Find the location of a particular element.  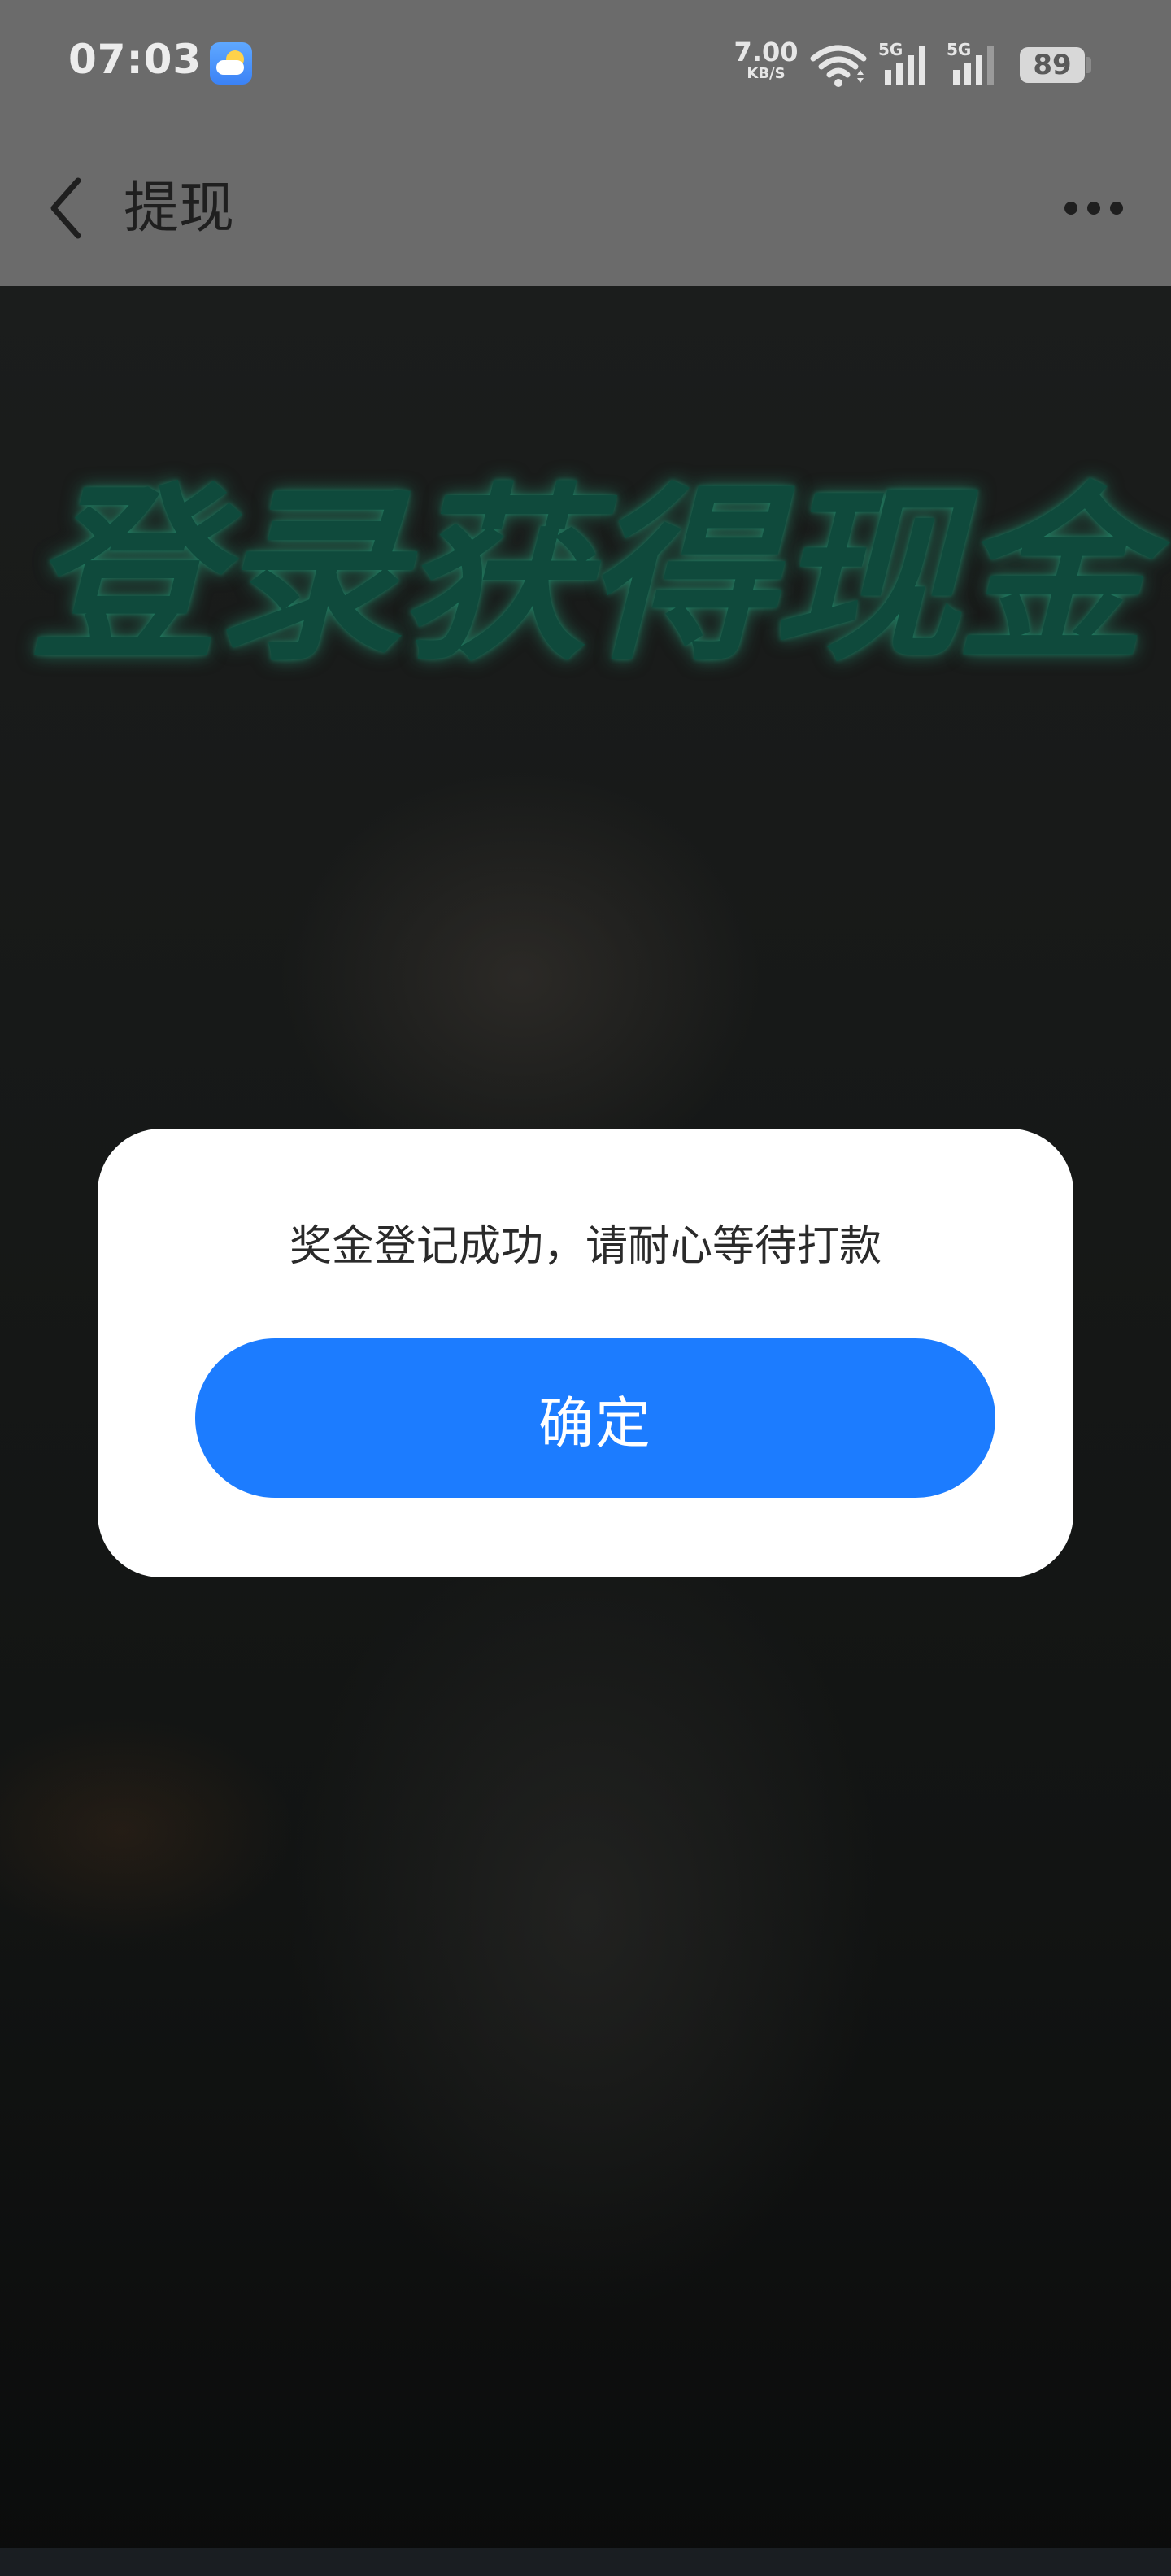

dialog-message: 奖金登记成功，请耐心等待打款 is located at coordinates (585, 1246).